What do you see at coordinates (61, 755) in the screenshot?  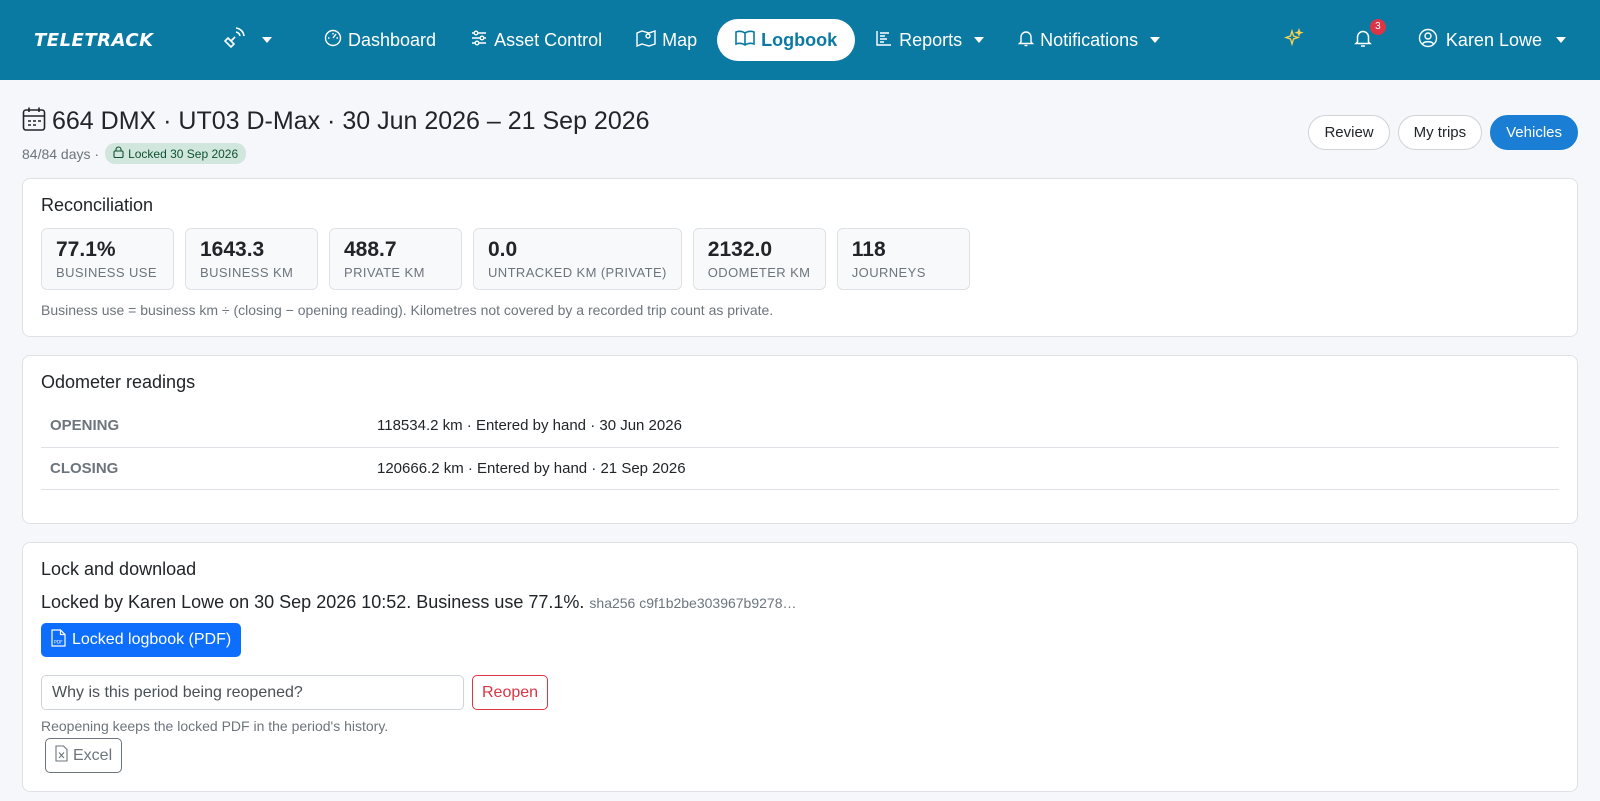 I see `excel-file-icon` at bounding box center [61, 755].